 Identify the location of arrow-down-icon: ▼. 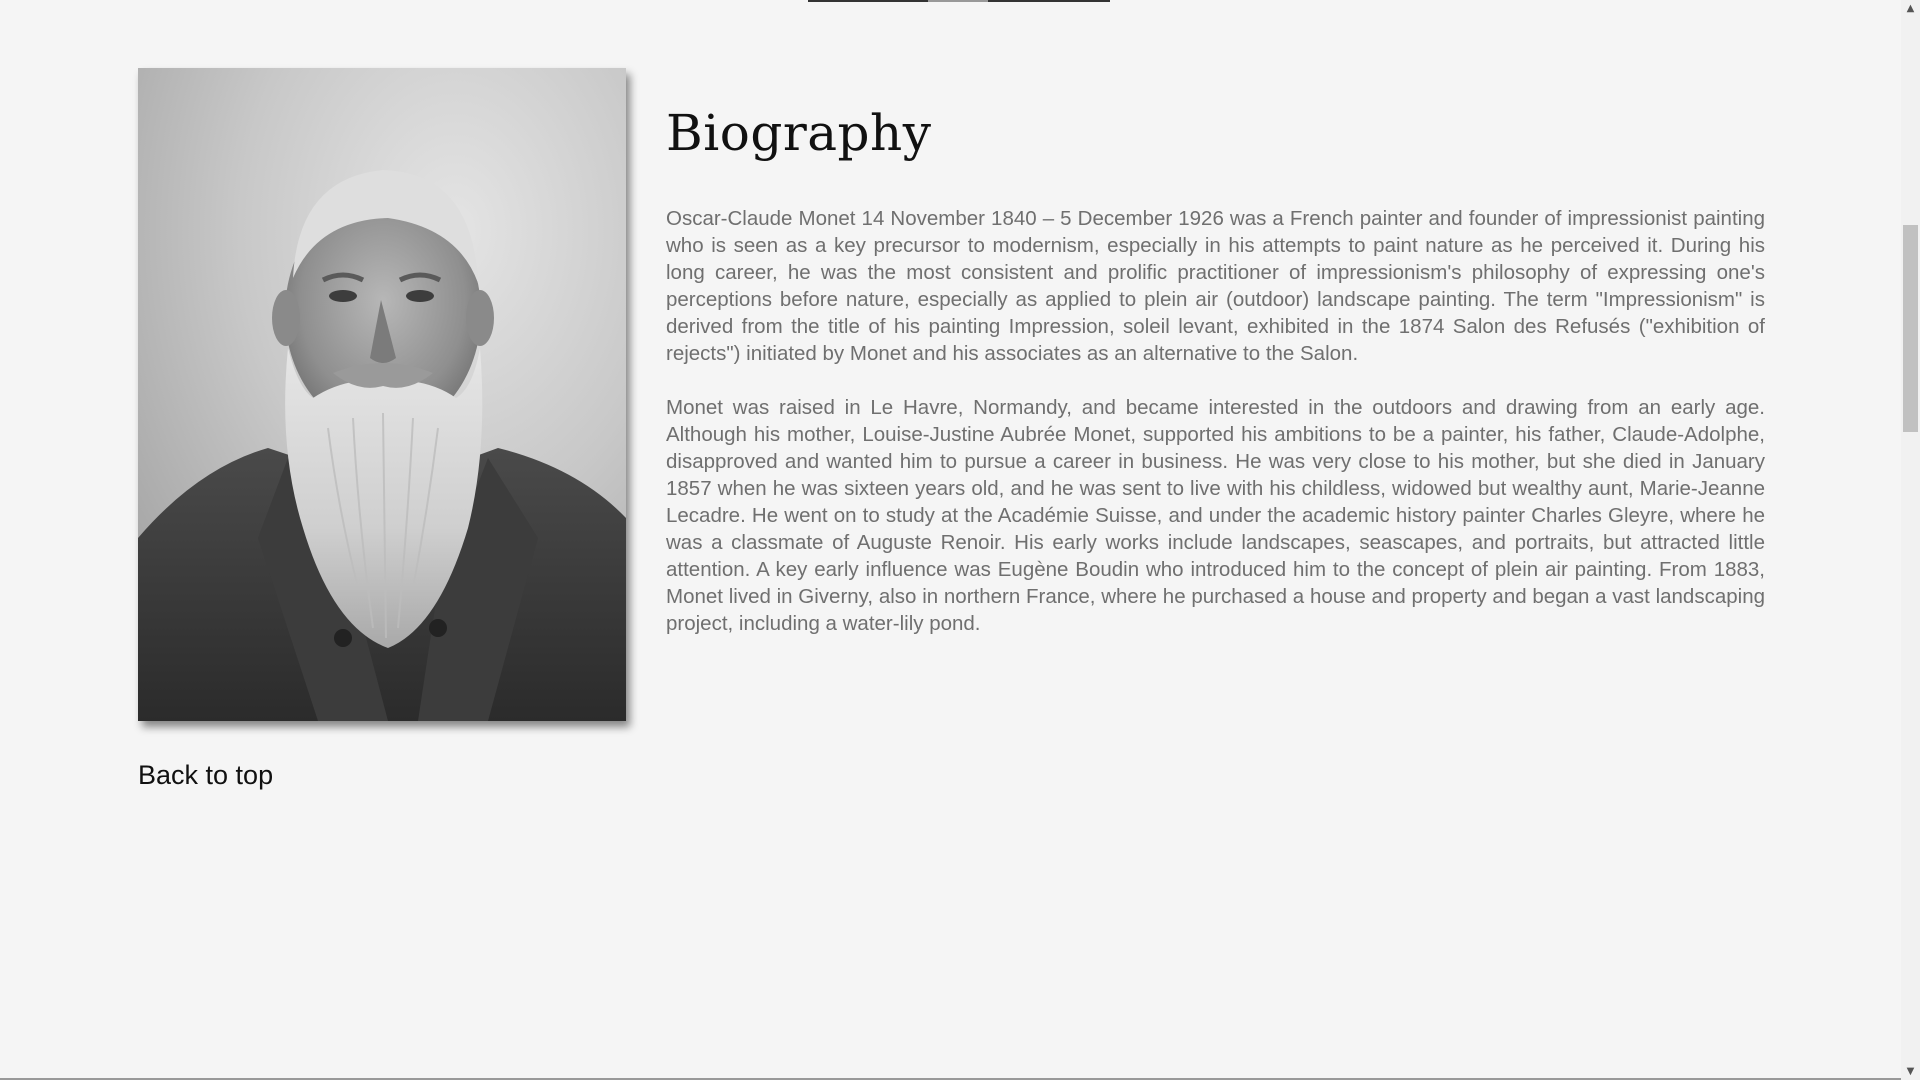
(1910, 1071).